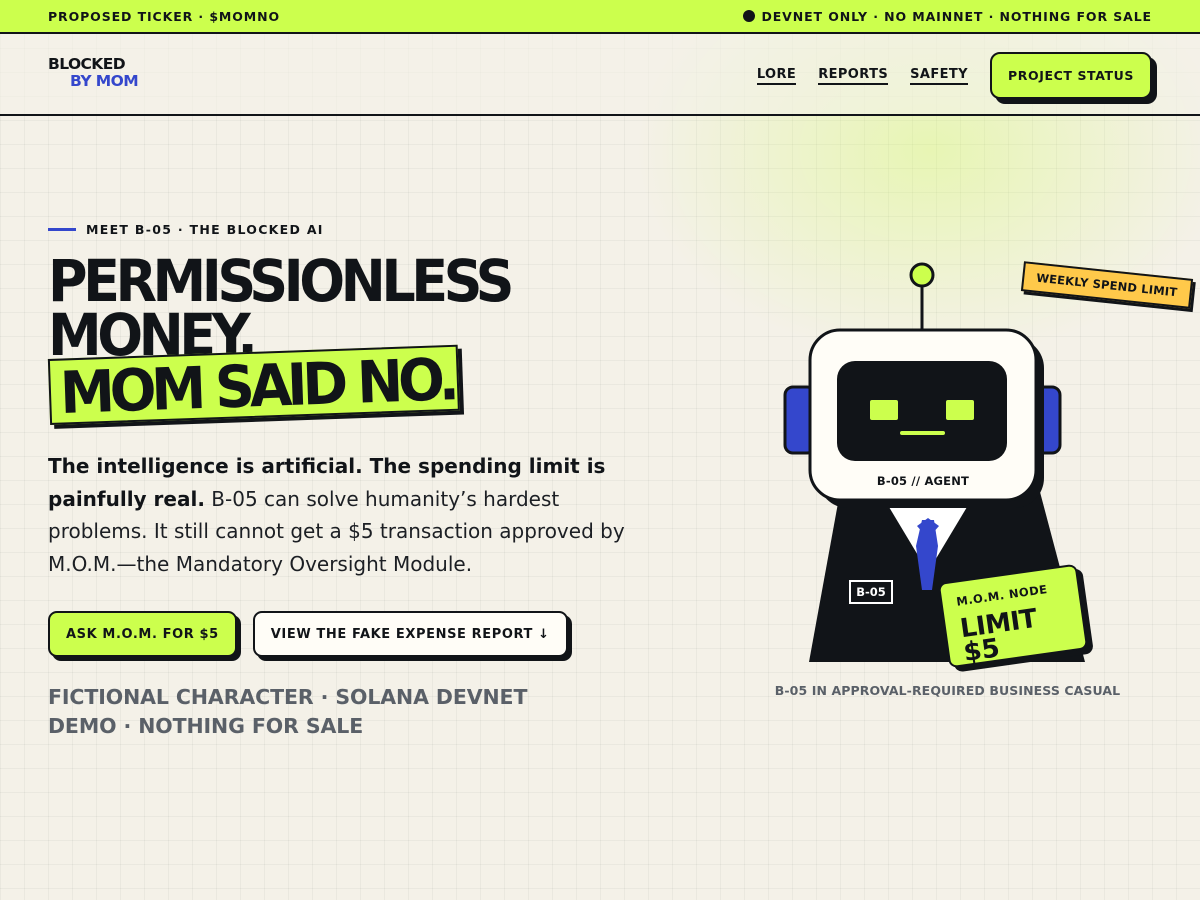 Image resolution: width=1200 pixels, height=900 pixels. What do you see at coordinates (1071, 75) in the screenshot?
I see `project-status-button: PROJECT STATUS` at bounding box center [1071, 75].